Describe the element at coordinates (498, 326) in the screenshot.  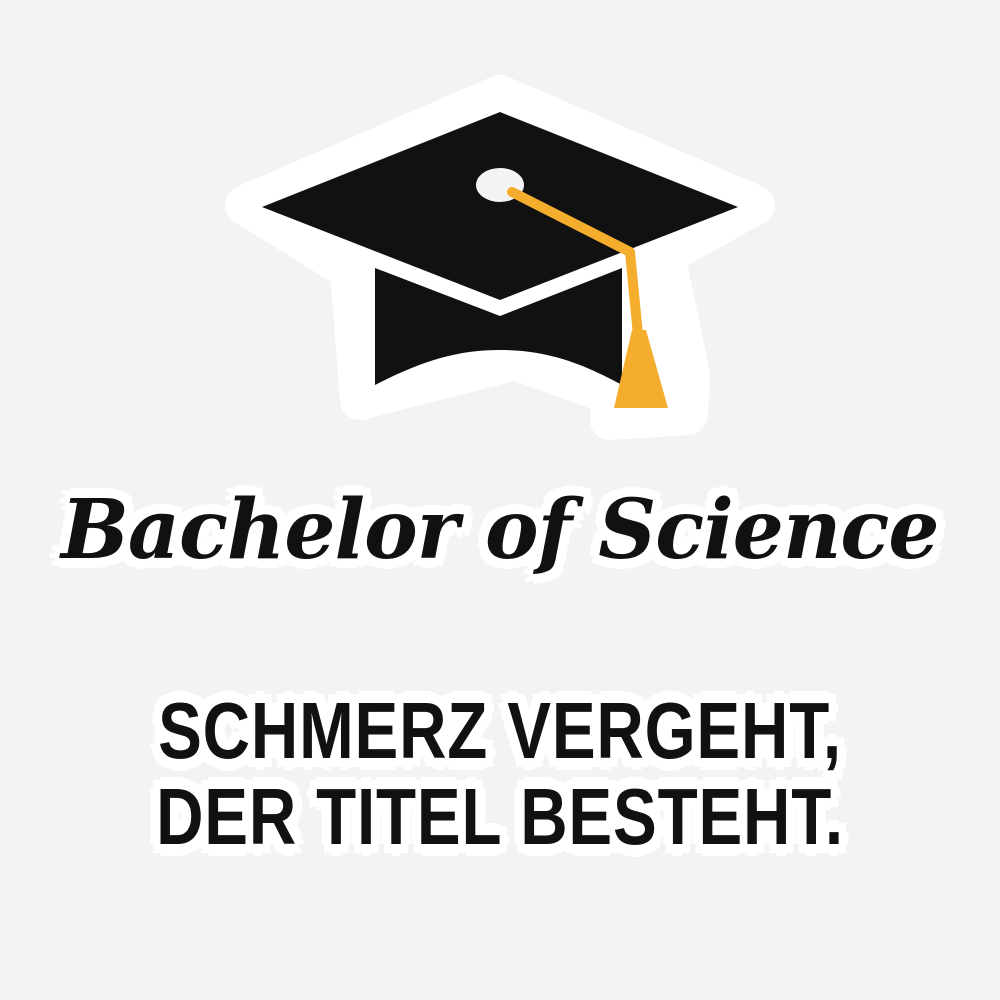
I see `cap-base` at that location.